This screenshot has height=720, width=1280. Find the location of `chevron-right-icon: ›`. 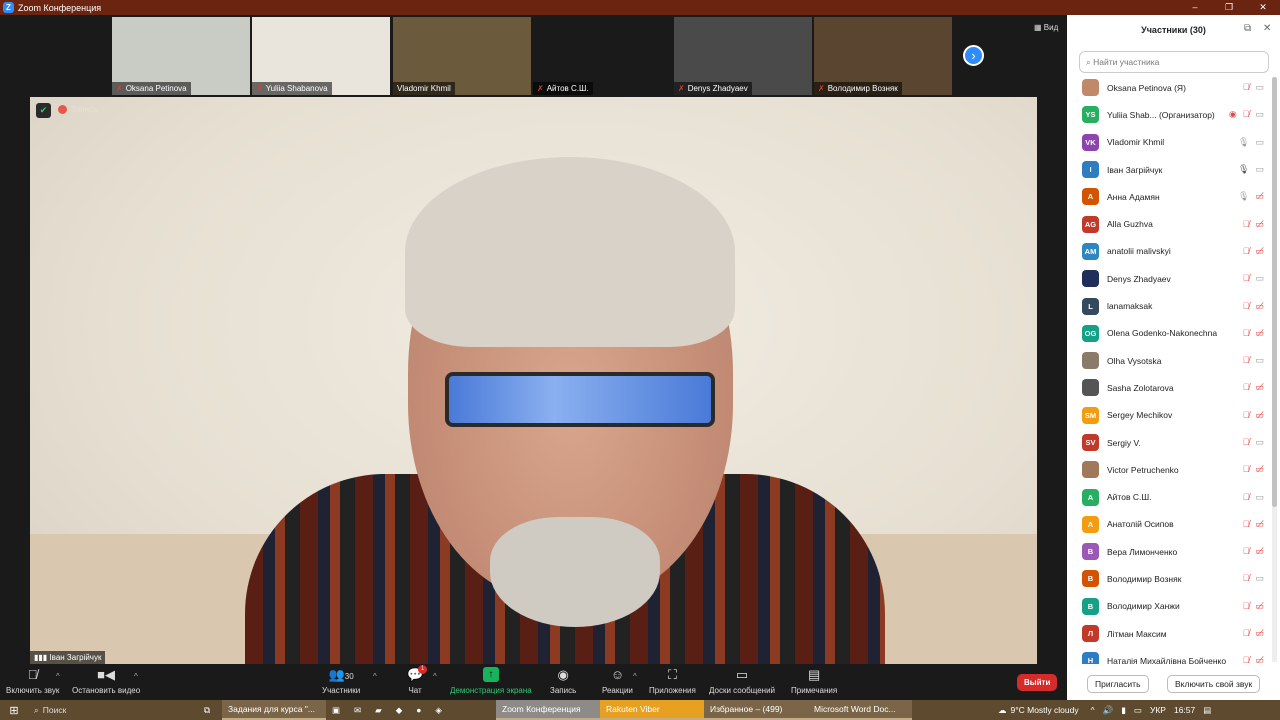

chevron-right-icon: › is located at coordinates (973, 55).